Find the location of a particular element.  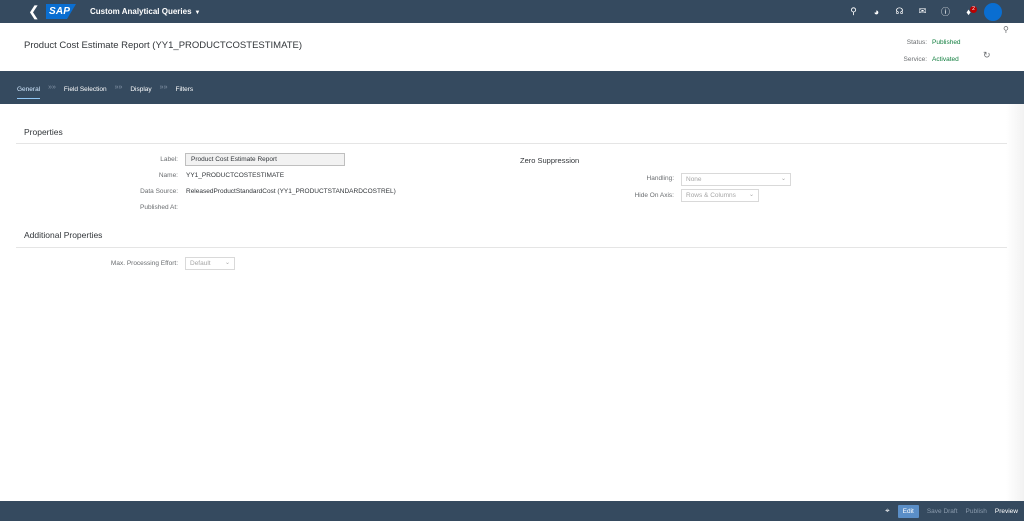

label-input: Product Cost Estimate Report is located at coordinates (265, 159).